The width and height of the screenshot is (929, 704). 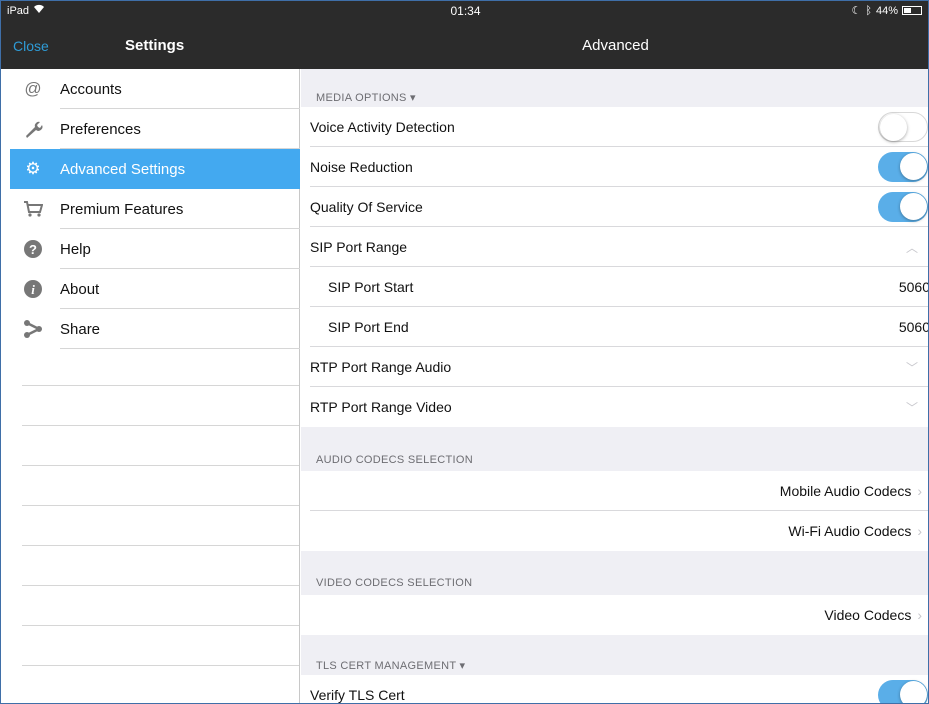 I want to click on sidebar-item-premium-features: Premium Features, so click(x=155, y=209).